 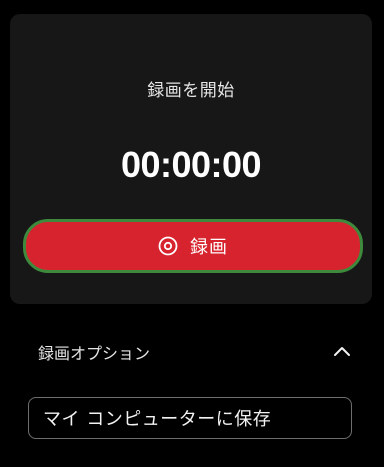 What do you see at coordinates (191, 91) in the screenshot?
I see `card-title: 録画を開始` at bounding box center [191, 91].